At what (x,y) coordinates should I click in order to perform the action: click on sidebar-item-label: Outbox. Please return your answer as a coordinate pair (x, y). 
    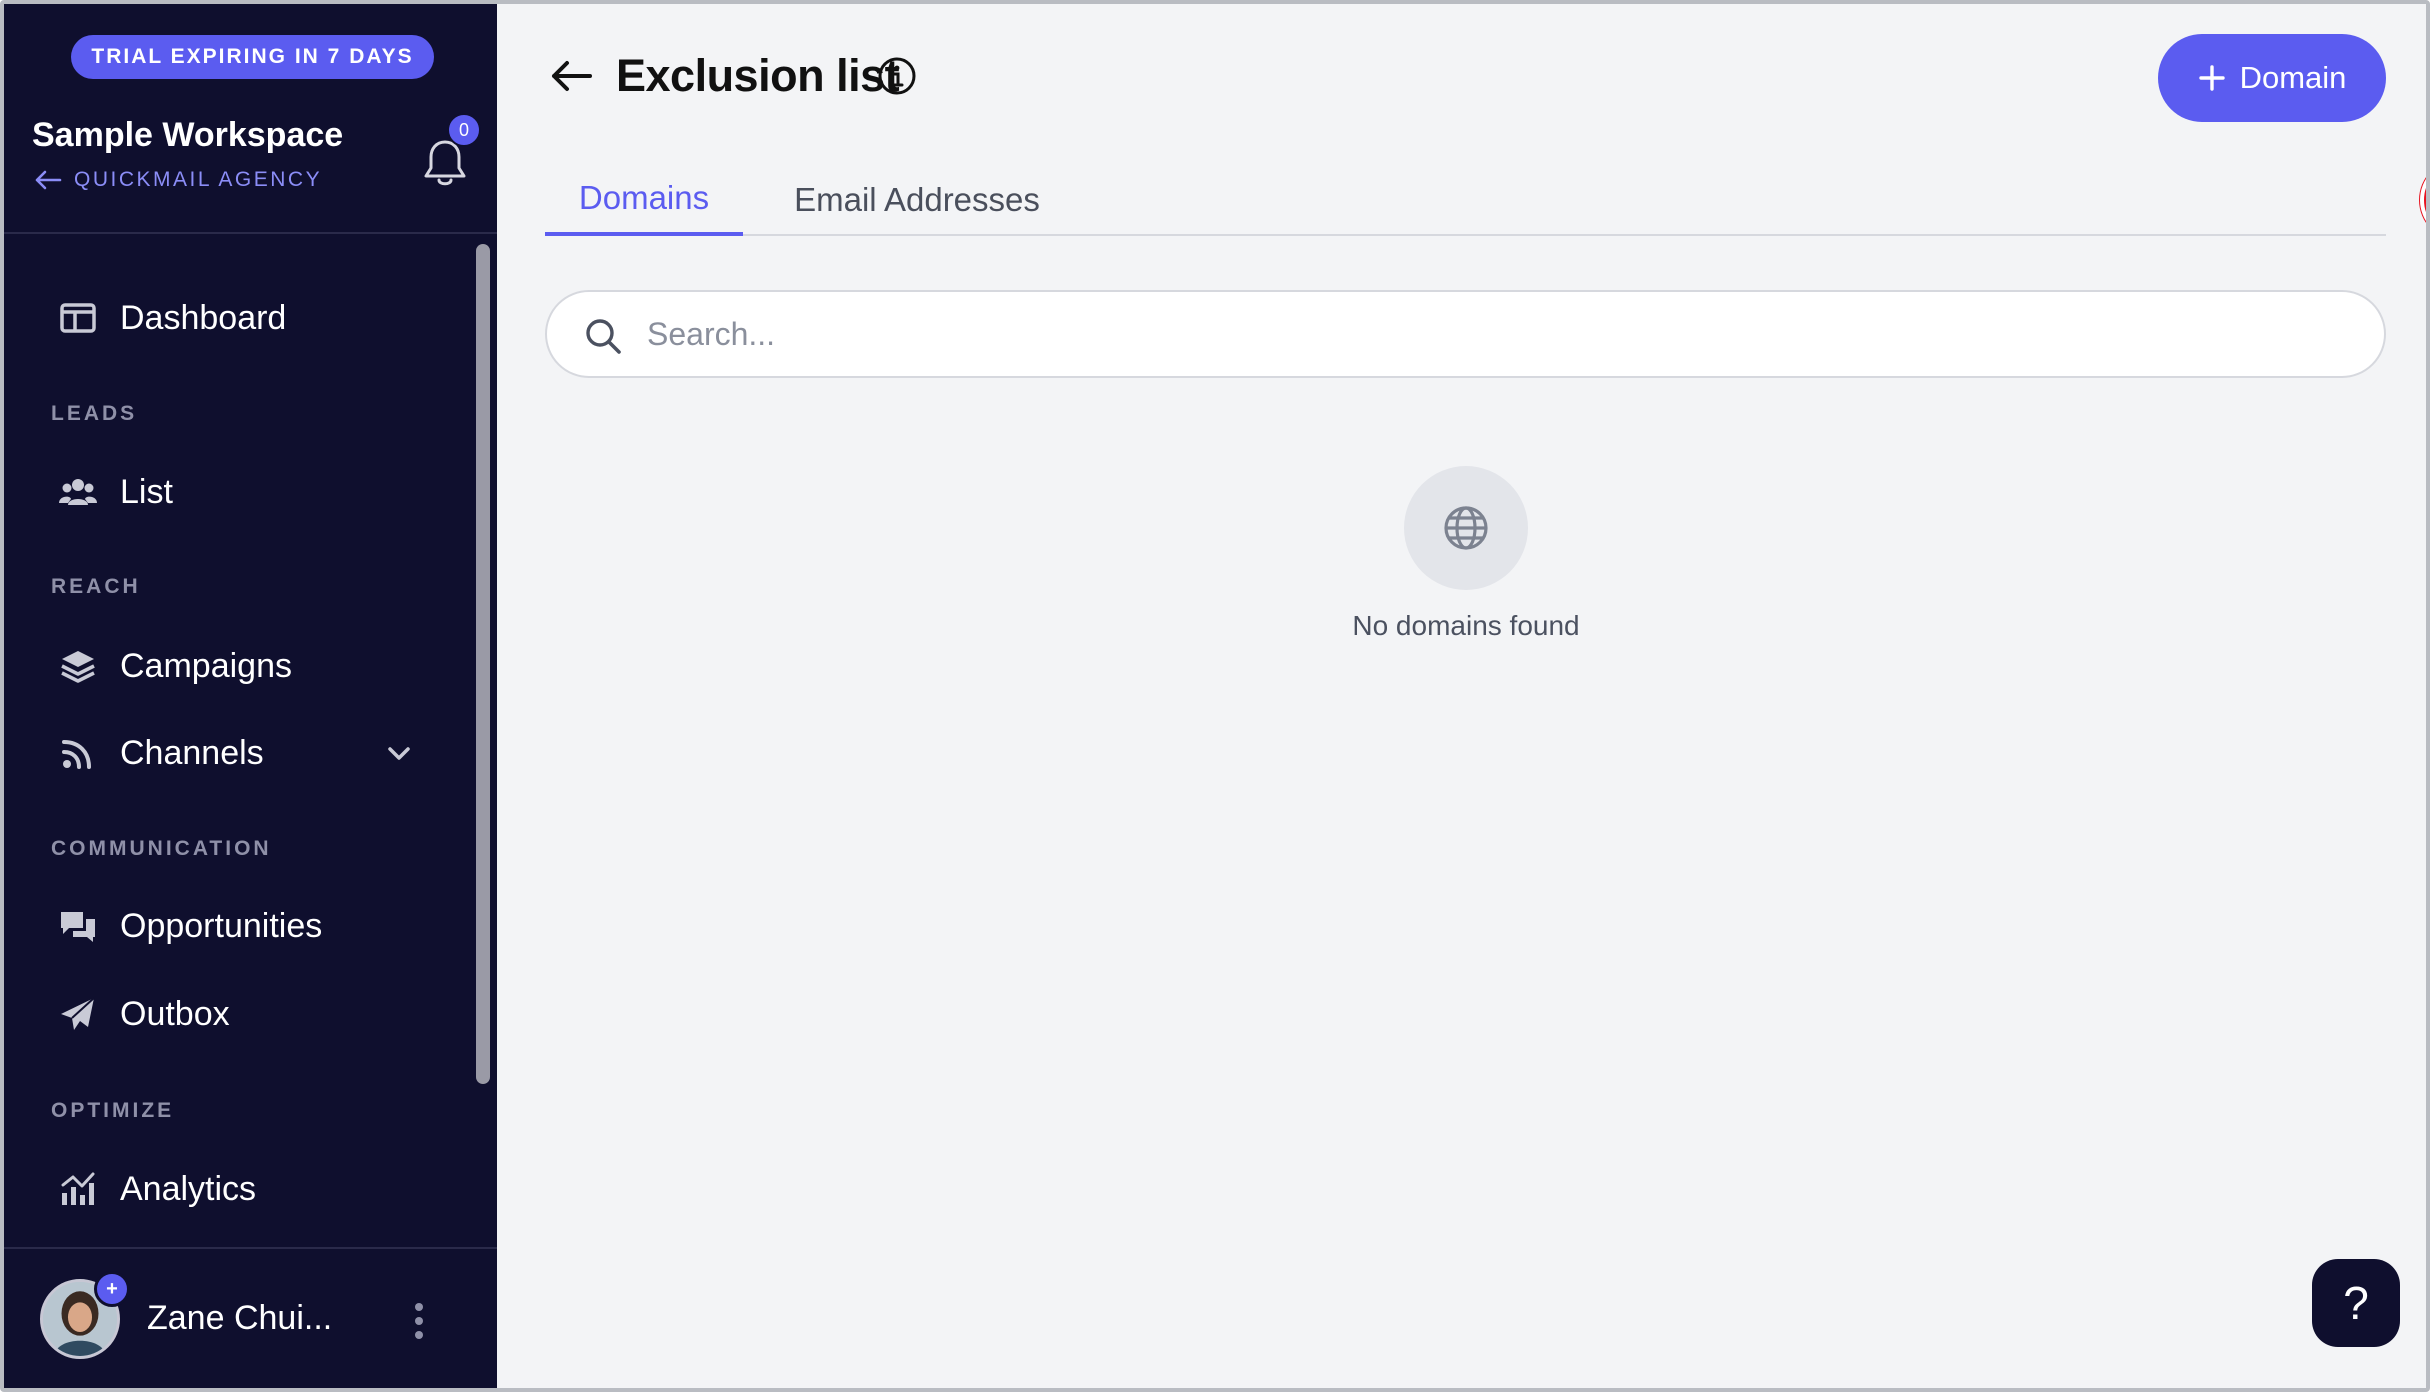
    Looking at the image, I should click on (175, 1013).